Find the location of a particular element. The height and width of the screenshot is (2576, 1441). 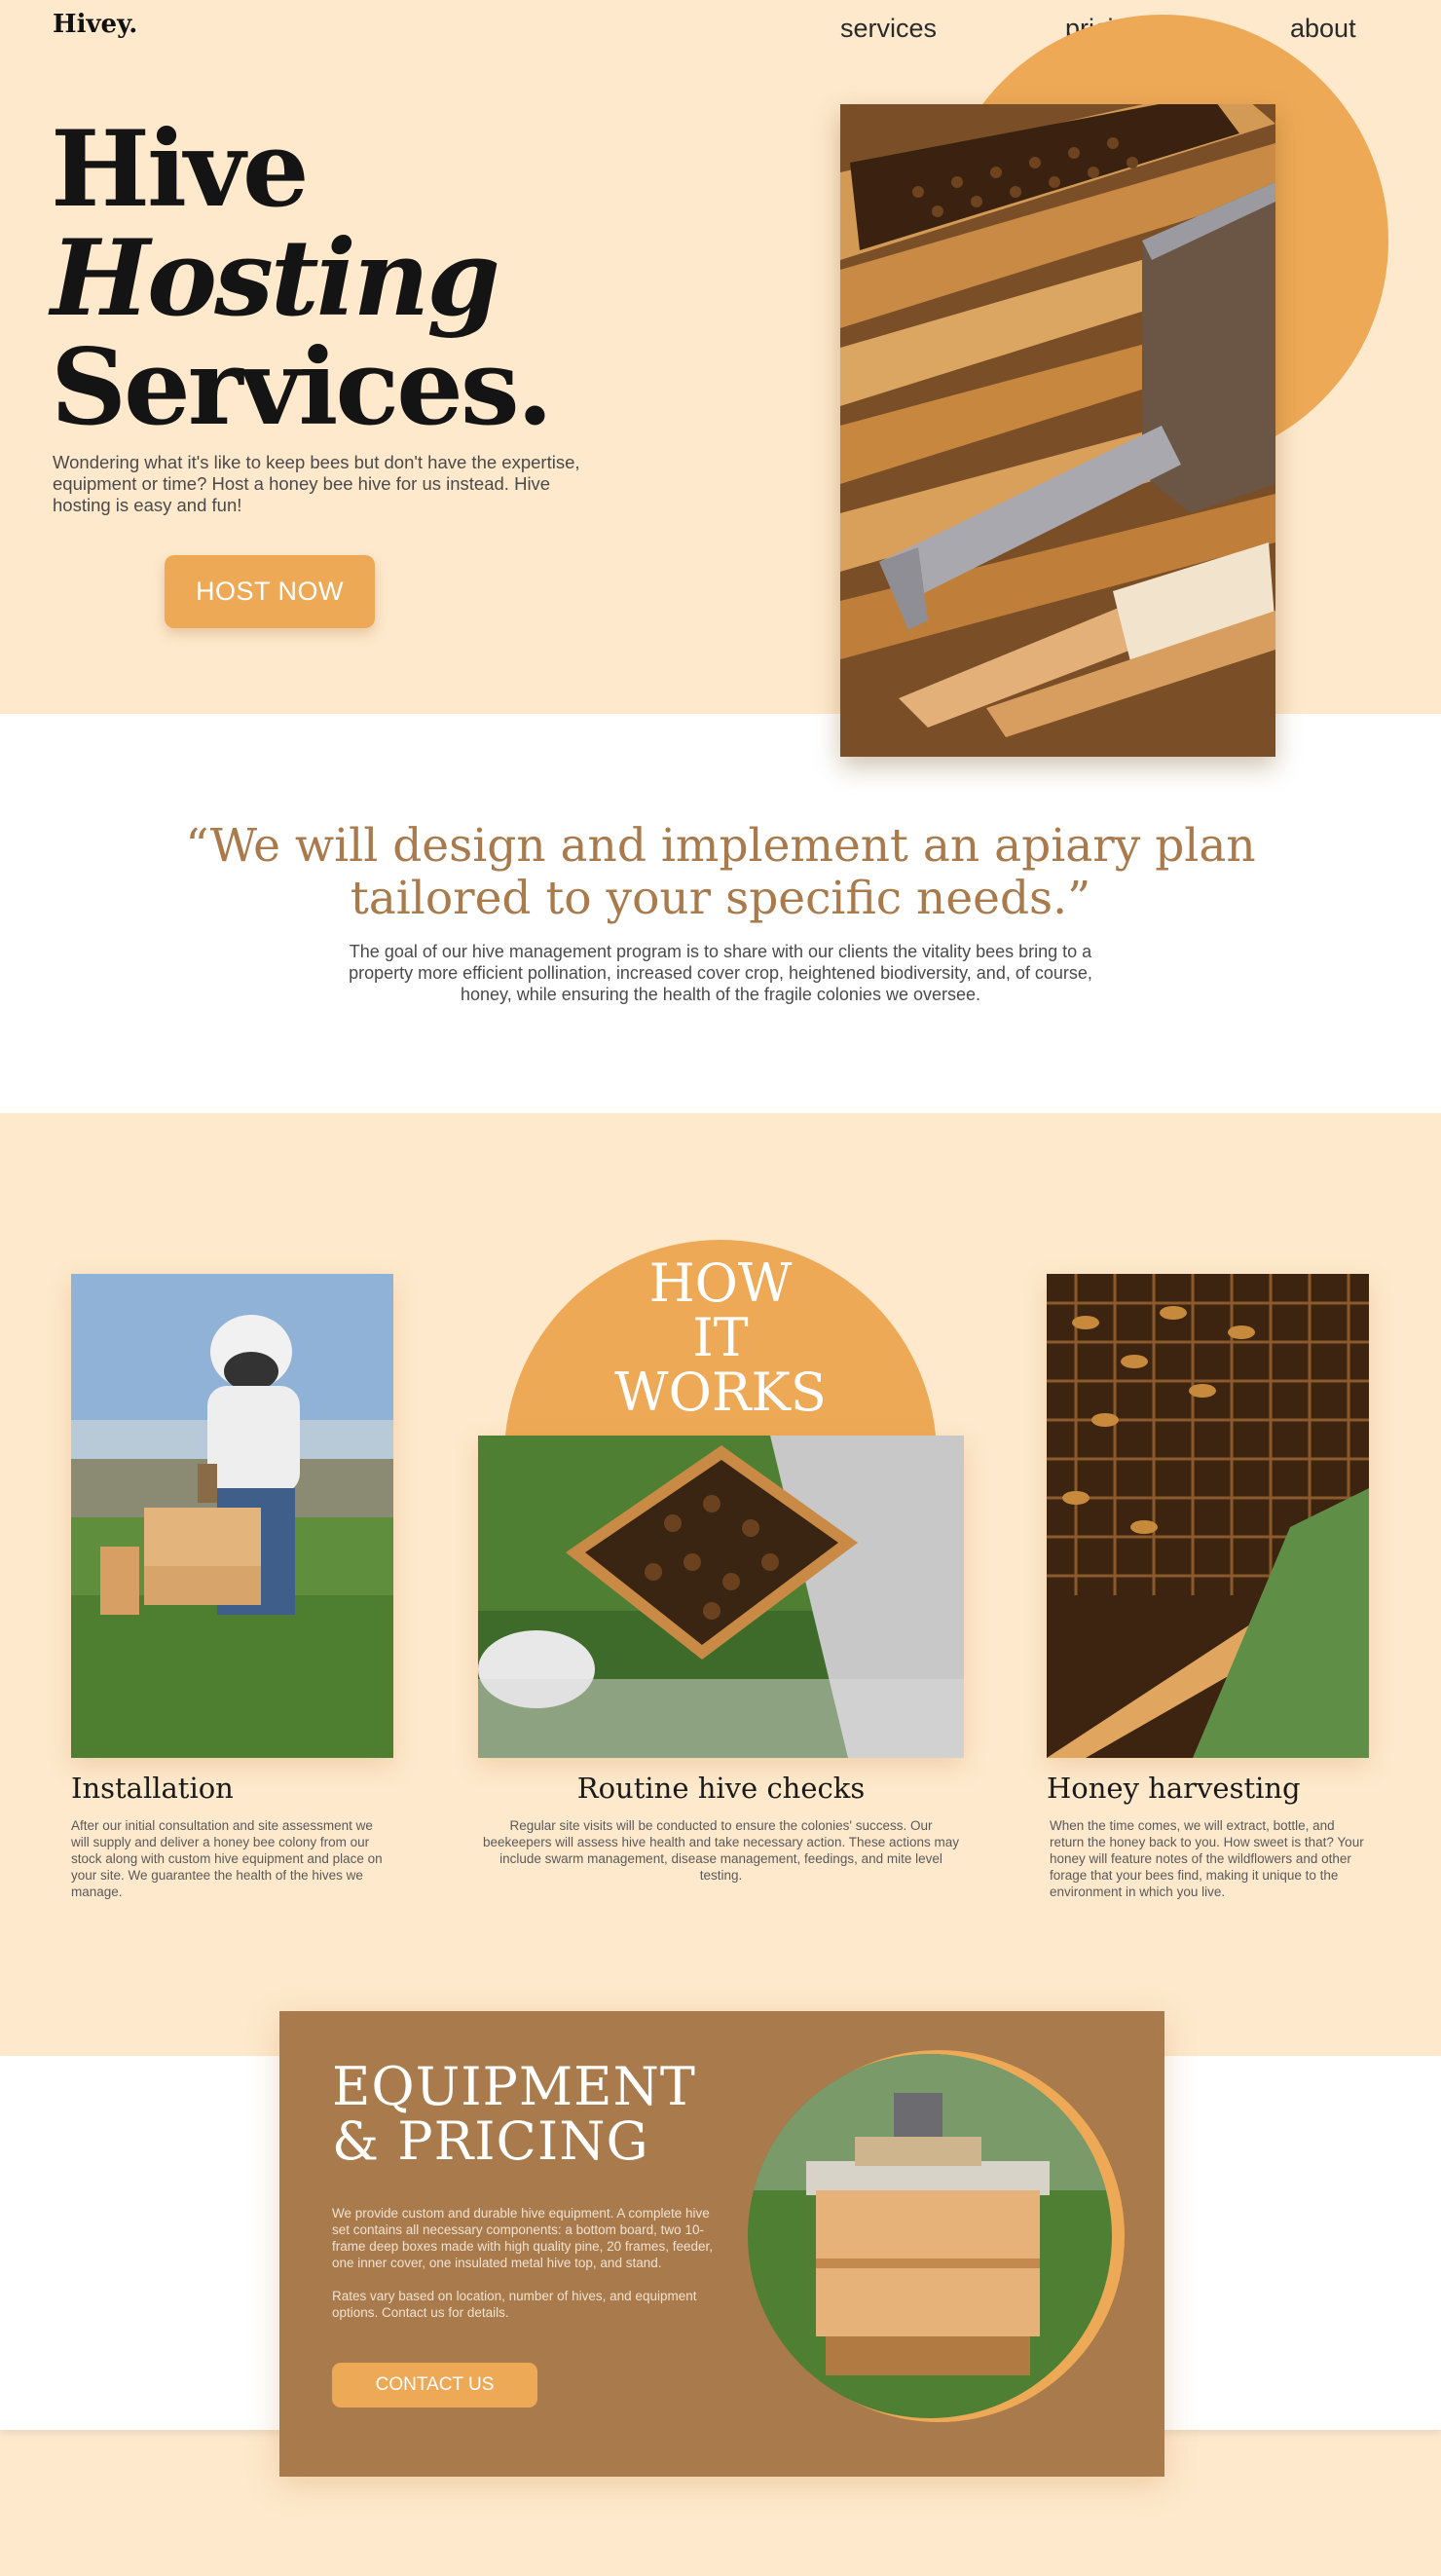

honeycomb-frame-illustration is located at coordinates (721, 1597).